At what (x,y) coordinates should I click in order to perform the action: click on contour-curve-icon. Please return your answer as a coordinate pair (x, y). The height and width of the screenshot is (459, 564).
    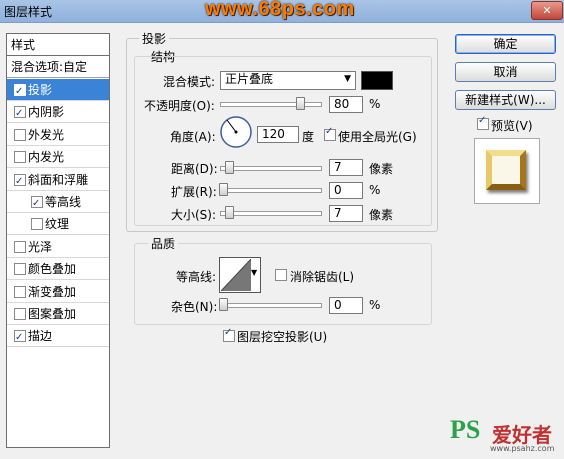
    Looking at the image, I should click on (236, 275).